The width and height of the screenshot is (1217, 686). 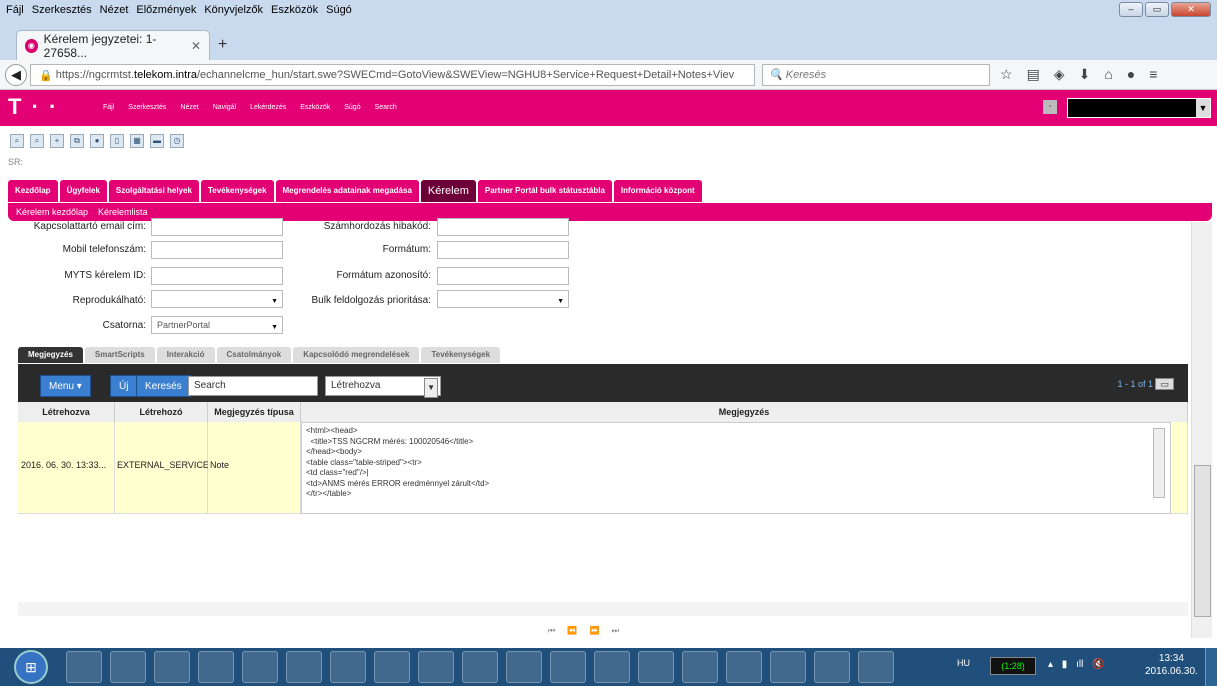 What do you see at coordinates (161, 412) in the screenshot?
I see `column-header-creator: Létrehozó` at bounding box center [161, 412].